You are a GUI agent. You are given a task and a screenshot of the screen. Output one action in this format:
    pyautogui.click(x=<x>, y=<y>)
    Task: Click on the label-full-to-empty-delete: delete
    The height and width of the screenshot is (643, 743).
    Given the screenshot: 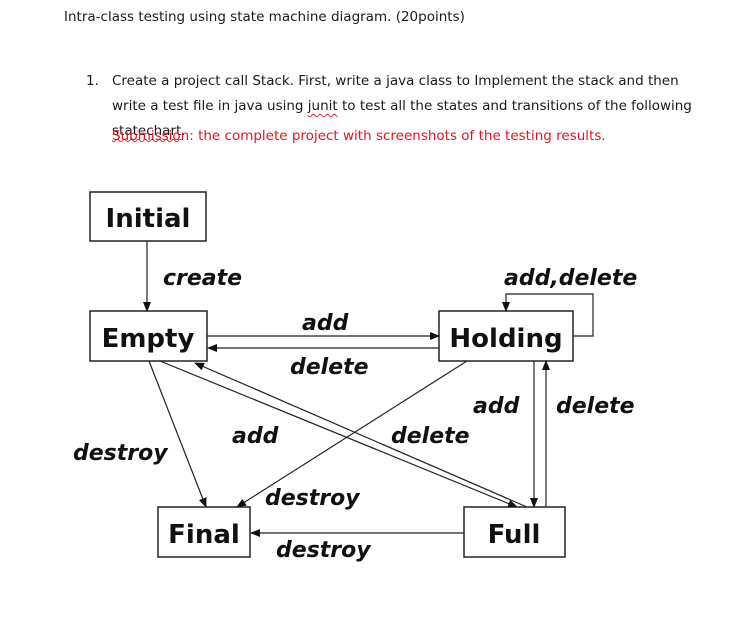 What is the action you would take?
    pyautogui.click(x=430, y=436)
    